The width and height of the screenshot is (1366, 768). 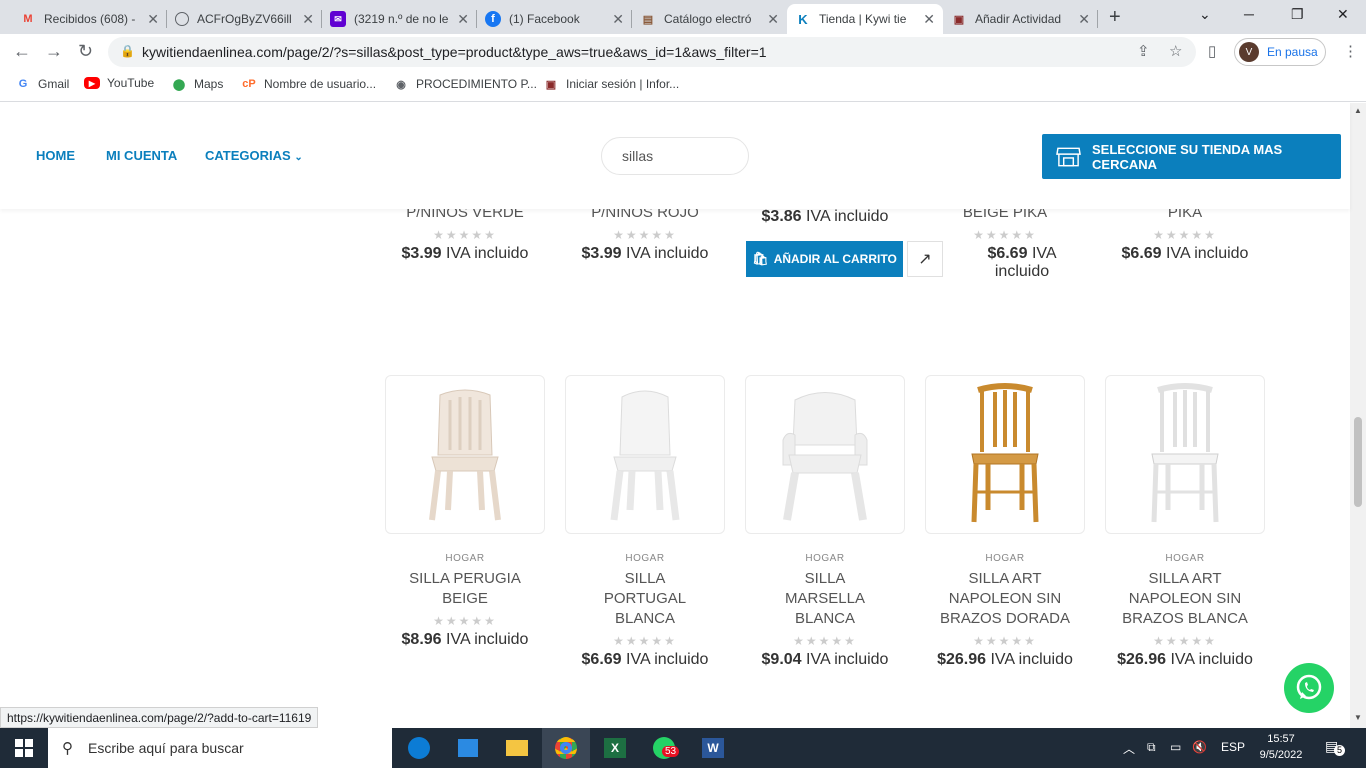 What do you see at coordinates (42, 84) in the screenshot?
I see `bookmark-gmail: G Gmail` at bounding box center [42, 84].